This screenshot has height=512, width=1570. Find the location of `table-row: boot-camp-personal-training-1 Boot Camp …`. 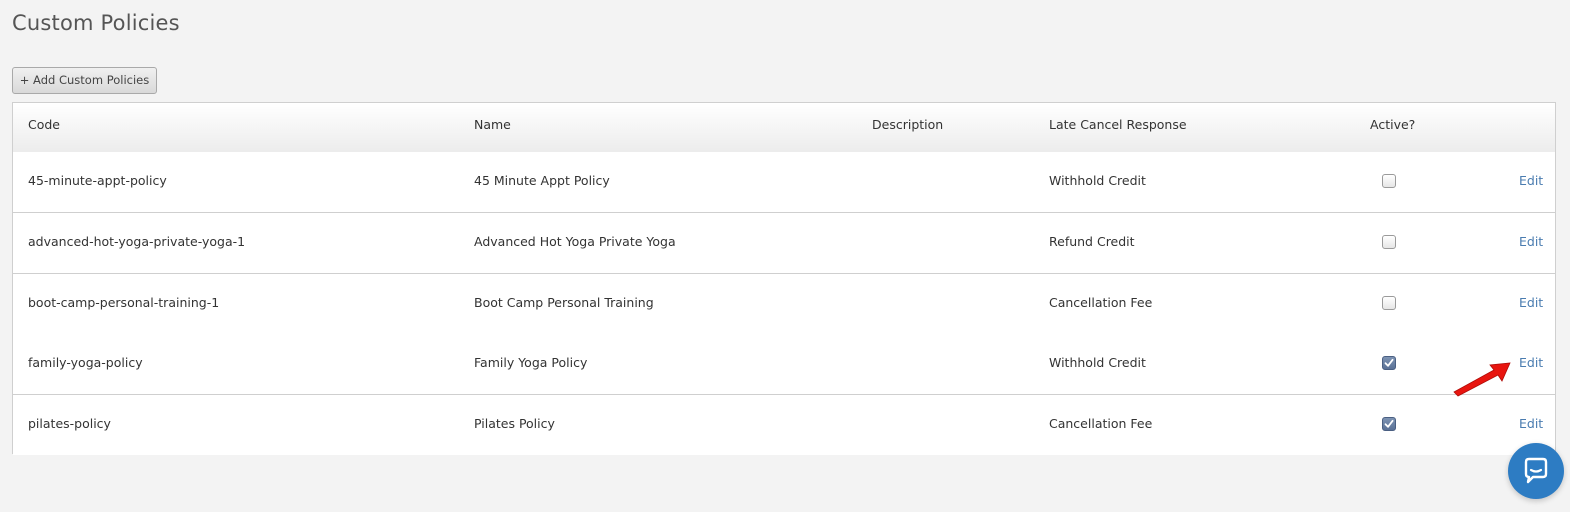

table-row: boot-camp-personal-training-1 Boot Camp … is located at coordinates (784, 304).